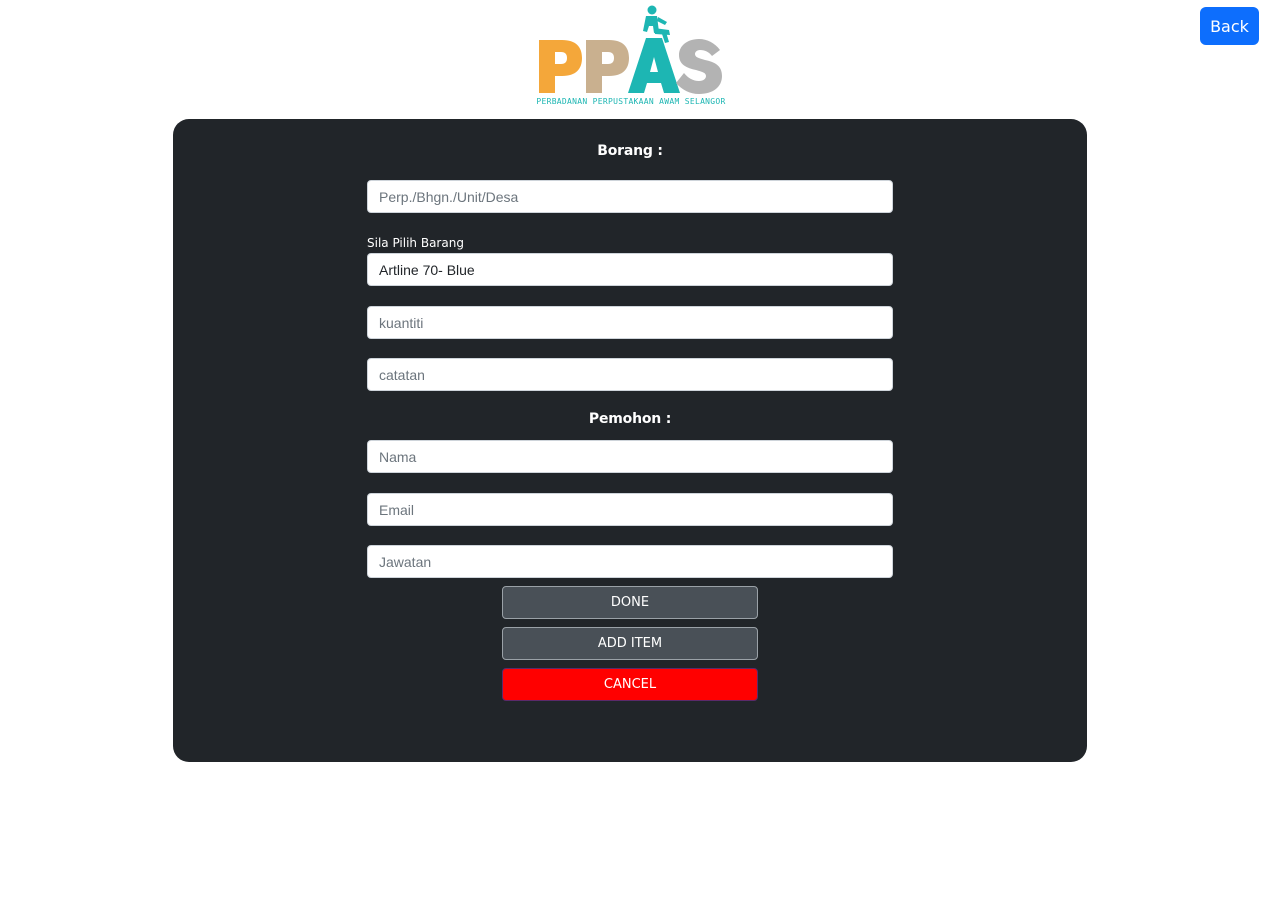 The image size is (1263, 900). I want to click on email-input, so click(630, 509).